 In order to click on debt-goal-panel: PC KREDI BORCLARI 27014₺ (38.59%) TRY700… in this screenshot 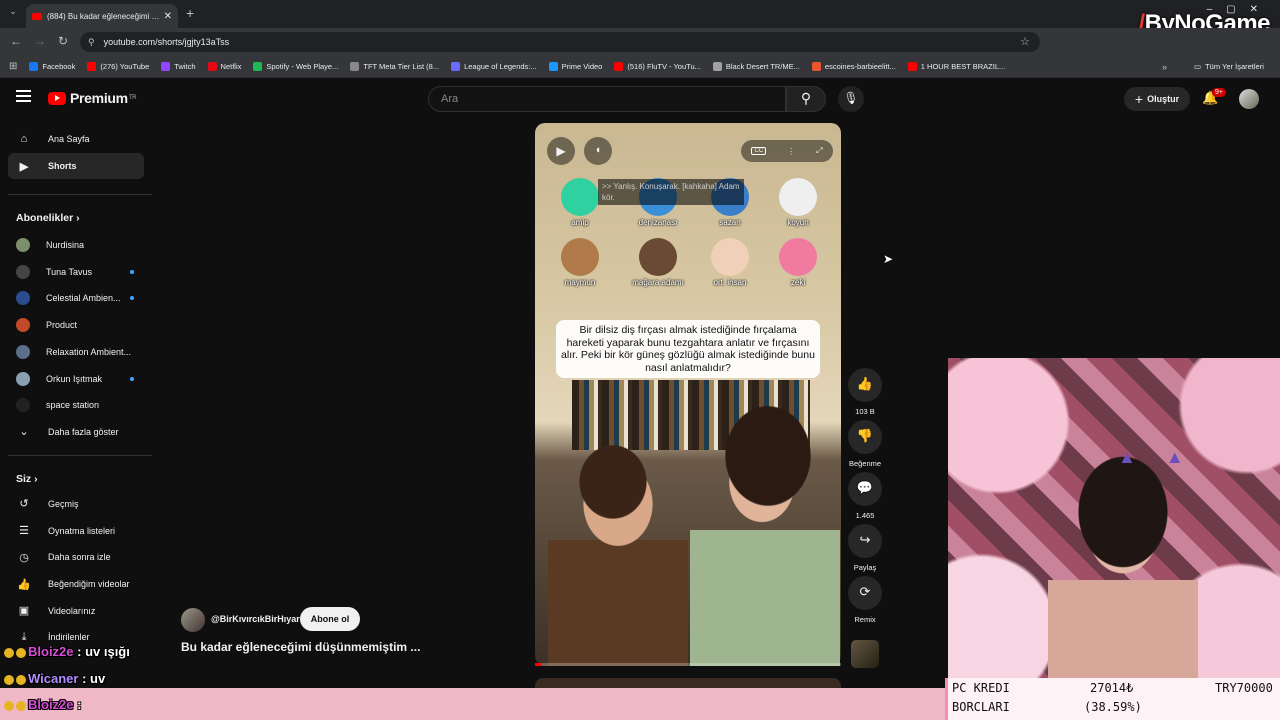, I will do `click(1112, 699)`.